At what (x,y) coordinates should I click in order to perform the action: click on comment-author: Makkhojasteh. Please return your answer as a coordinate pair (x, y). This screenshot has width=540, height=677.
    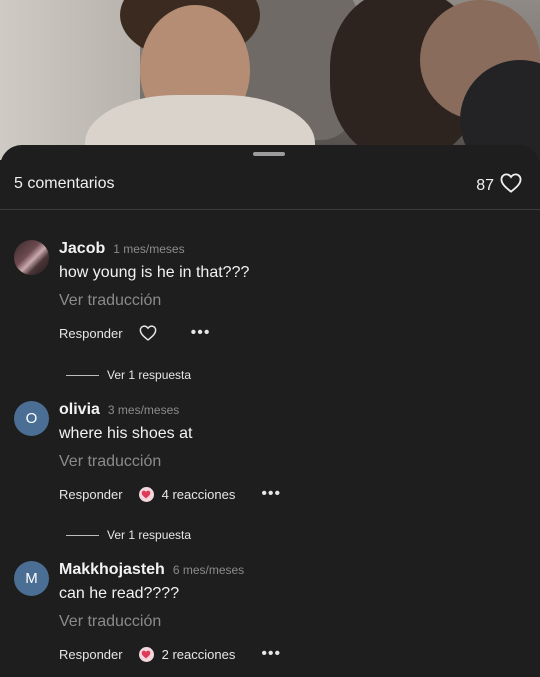
    Looking at the image, I should click on (112, 570).